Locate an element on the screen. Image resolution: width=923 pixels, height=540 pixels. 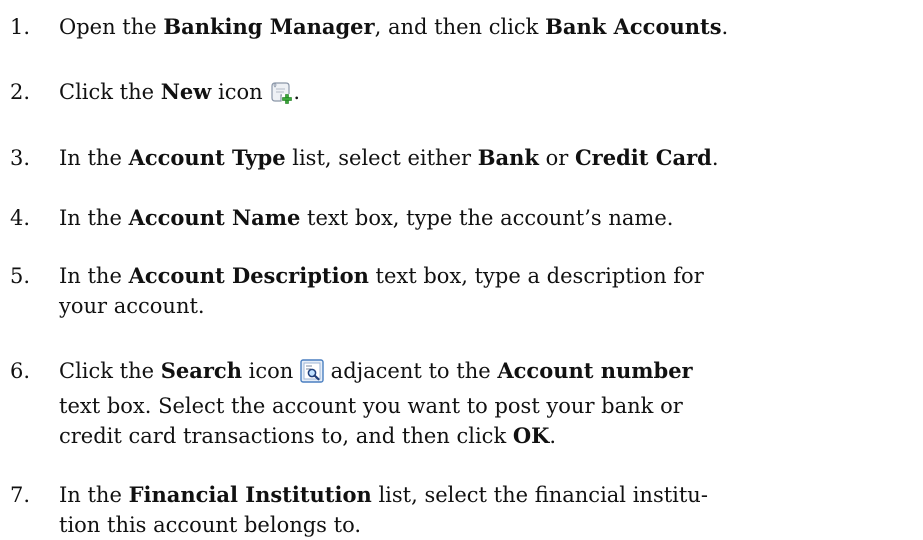
text-run: list, select either is located at coordinates (381, 158).